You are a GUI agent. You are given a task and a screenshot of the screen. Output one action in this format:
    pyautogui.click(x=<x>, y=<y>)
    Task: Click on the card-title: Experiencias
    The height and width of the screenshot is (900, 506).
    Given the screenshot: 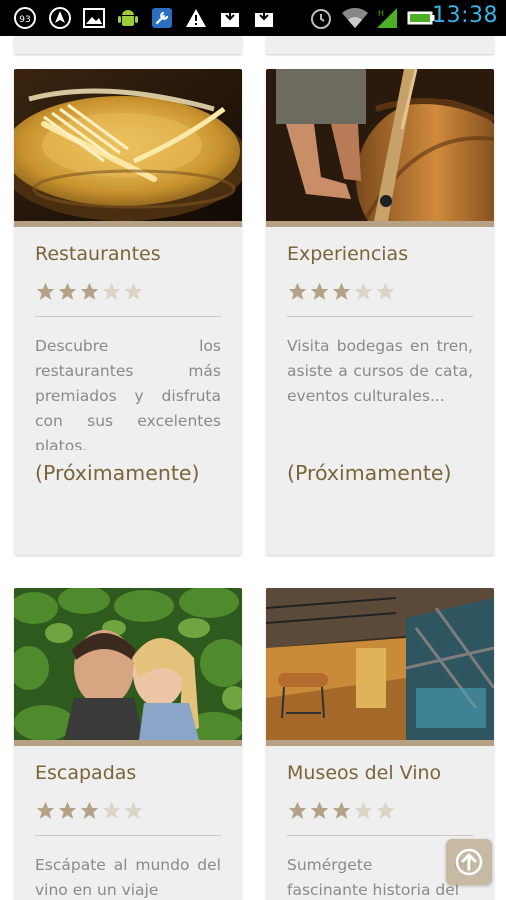 What is the action you would take?
    pyautogui.click(x=348, y=254)
    